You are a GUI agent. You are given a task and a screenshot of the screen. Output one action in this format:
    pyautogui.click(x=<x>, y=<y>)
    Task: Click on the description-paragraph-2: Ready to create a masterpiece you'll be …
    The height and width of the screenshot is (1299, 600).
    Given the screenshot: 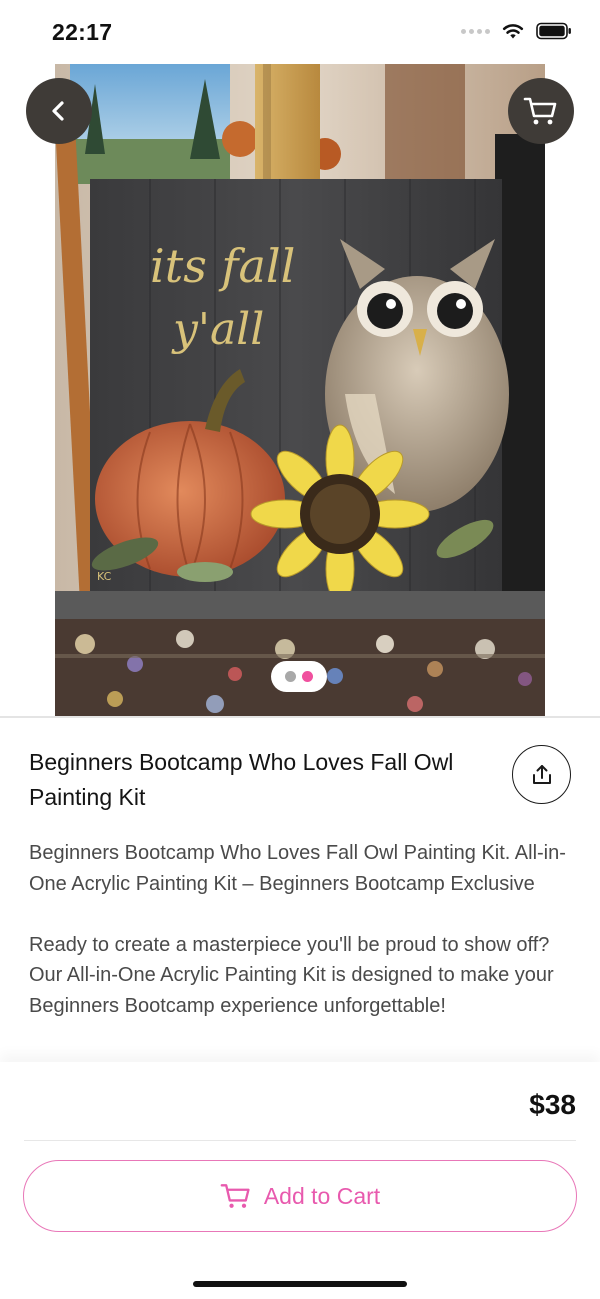 What is the action you would take?
    pyautogui.click(x=291, y=975)
    